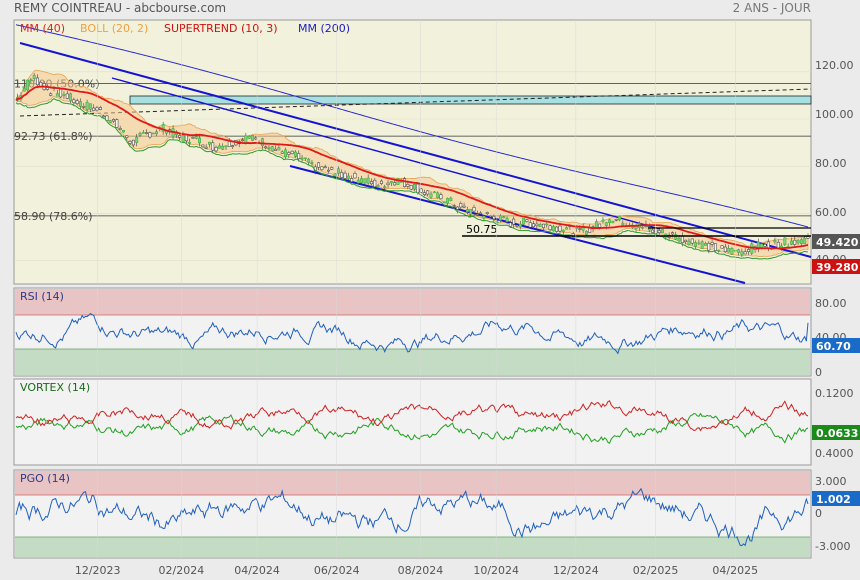  Describe the element at coordinates (53, 216) in the screenshot. I see `fib-label: 58.90 (78.6%)` at that location.